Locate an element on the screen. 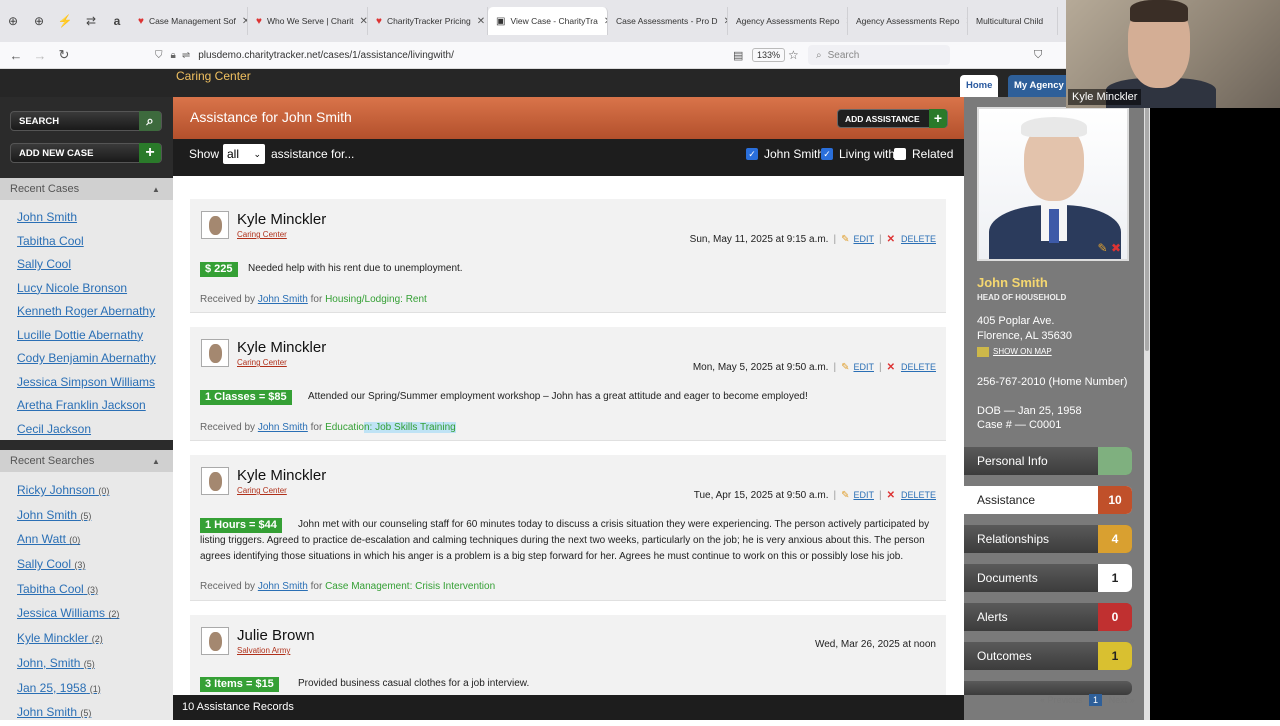 The image size is (1280, 726). filter-living-with: ✓ Living with is located at coordinates (858, 154).